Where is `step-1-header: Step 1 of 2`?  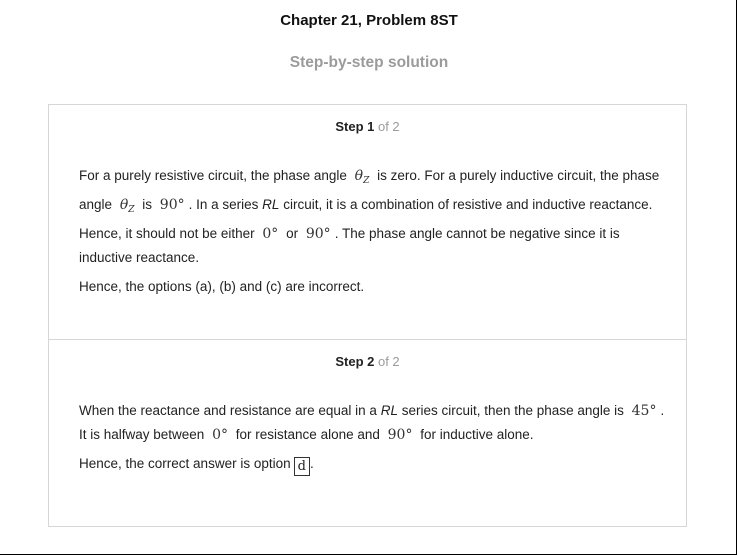 step-1-header: Step 1 of 2 is located at coordinates (367, 126).